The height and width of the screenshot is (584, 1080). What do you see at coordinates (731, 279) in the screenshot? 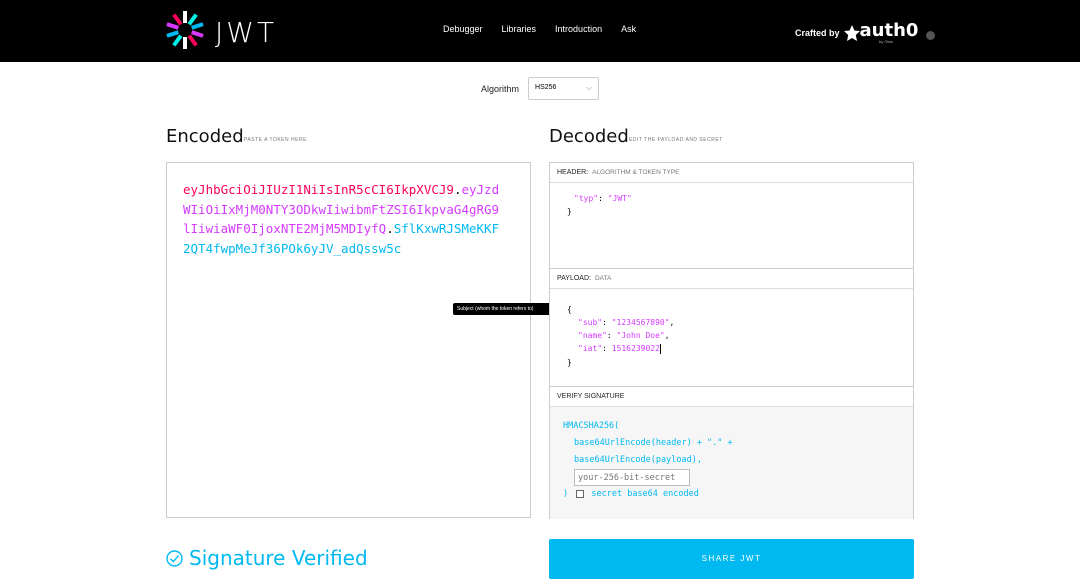
I see `payload-section-title: PAYLOAD: DATA` at bounding box center [731, 279].